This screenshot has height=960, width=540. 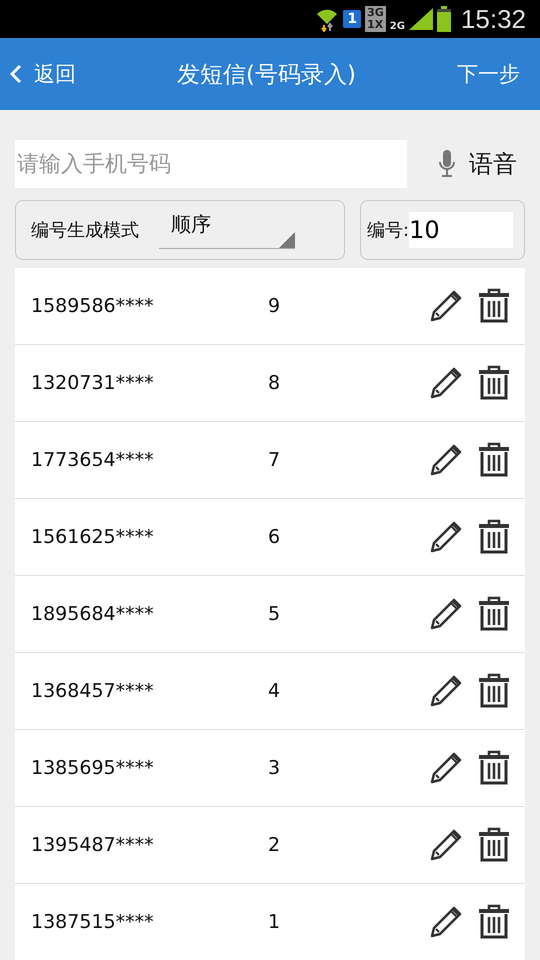 I want to click on phone-number: 1368457****, so click(x=93, y=691).